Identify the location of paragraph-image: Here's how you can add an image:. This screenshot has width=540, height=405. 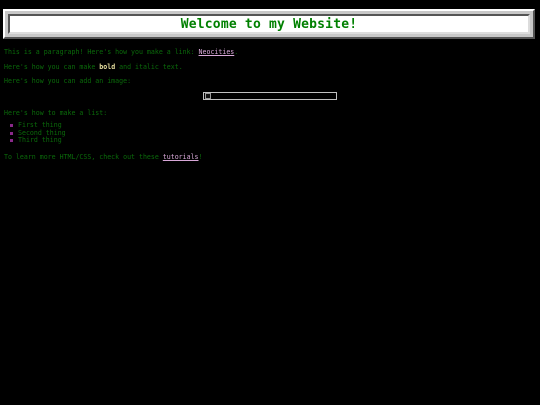
(68, 81).